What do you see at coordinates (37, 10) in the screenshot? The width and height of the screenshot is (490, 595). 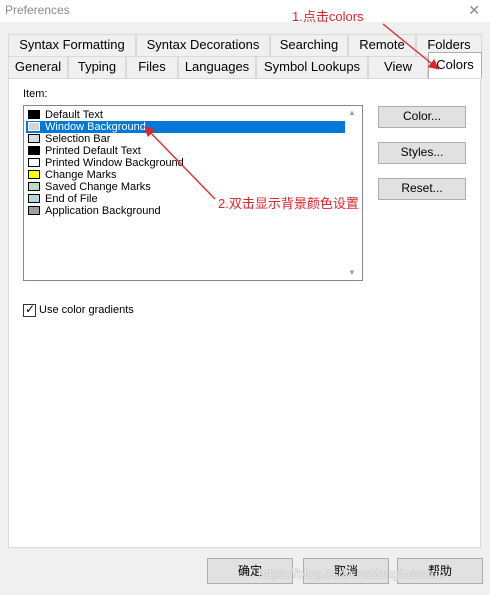 I see `window-title: Preferences` at bounding box center [37, 10].